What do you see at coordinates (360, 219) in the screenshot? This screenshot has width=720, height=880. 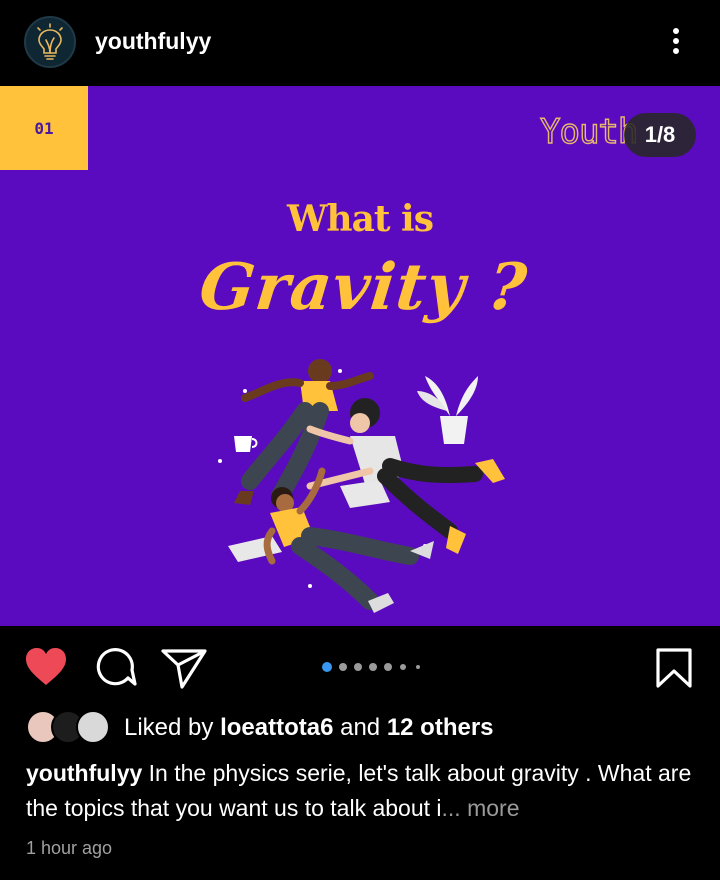 I see `post-title-line1: What is` at bounding box center [360, 219].